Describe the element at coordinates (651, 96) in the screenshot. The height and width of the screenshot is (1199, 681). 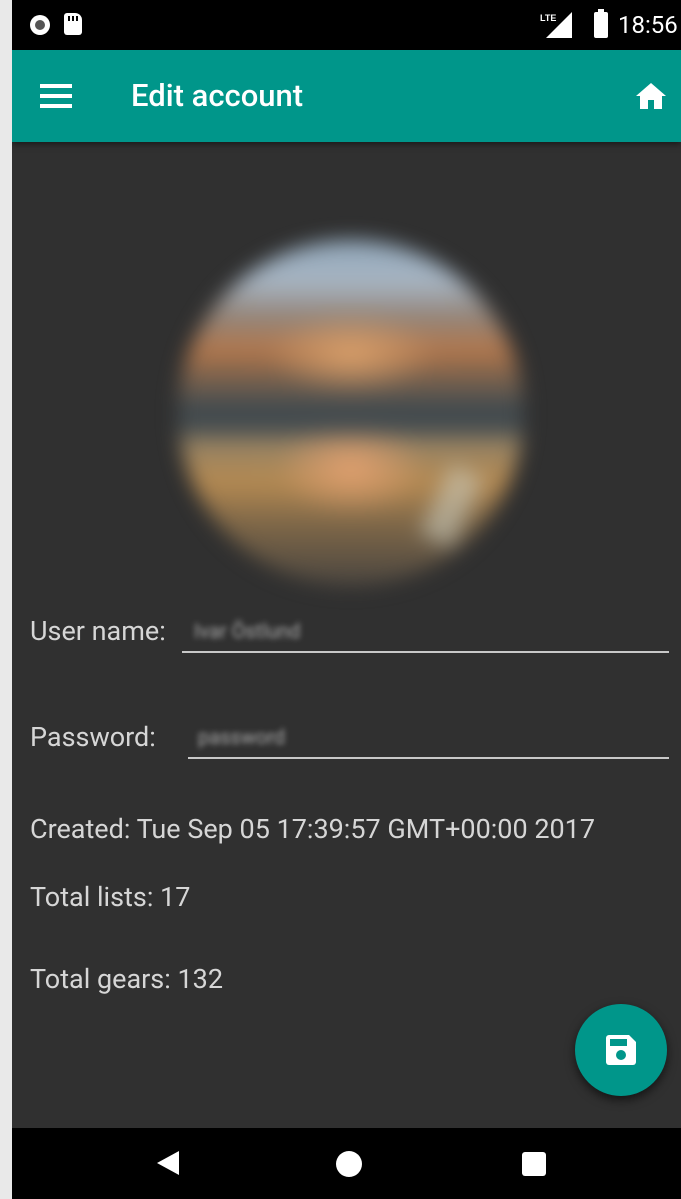
I see `home-icon` at that location.